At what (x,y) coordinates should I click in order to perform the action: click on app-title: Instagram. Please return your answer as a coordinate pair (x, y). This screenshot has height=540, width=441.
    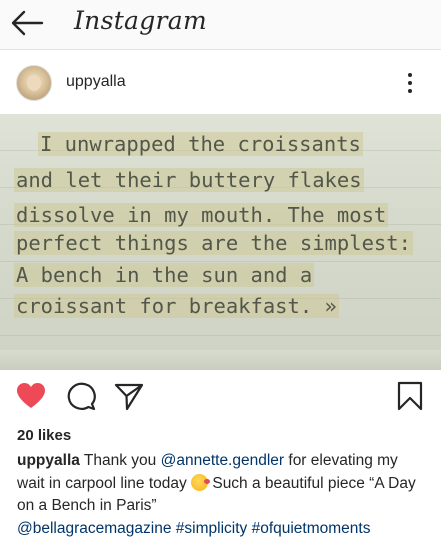
    Looking at the image, I should click on (141, 20).